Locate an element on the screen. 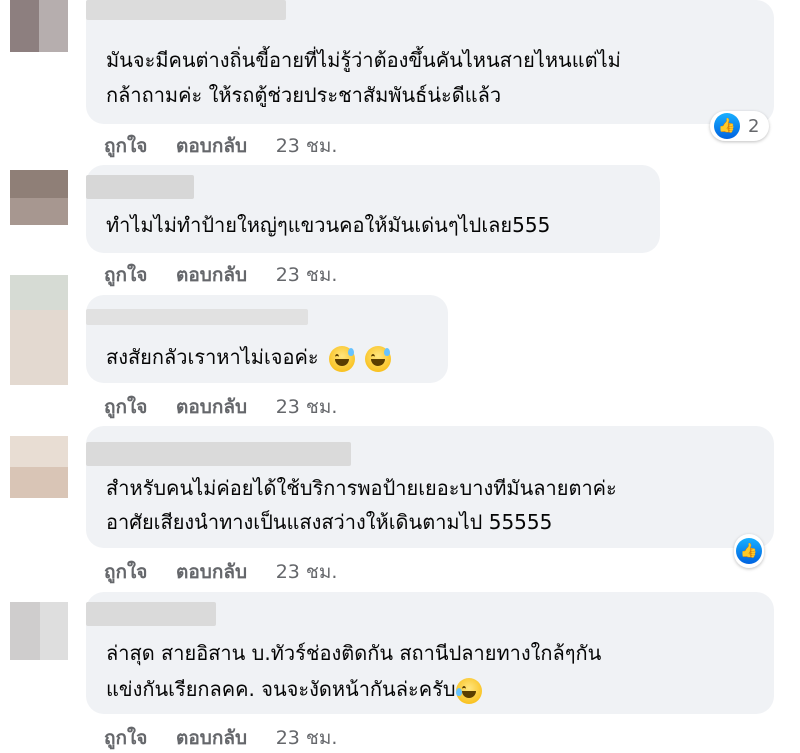  reaction-badge: 👍 is located at coordinates (749, 551).